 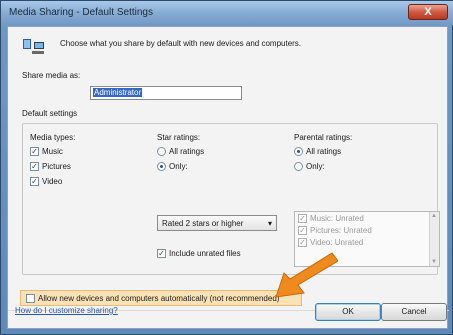 What do you see at coordinates (269, 223) in the screenshot?
I see `dropdown-arrow-icon: ▾` at bounding box center [269, 223].